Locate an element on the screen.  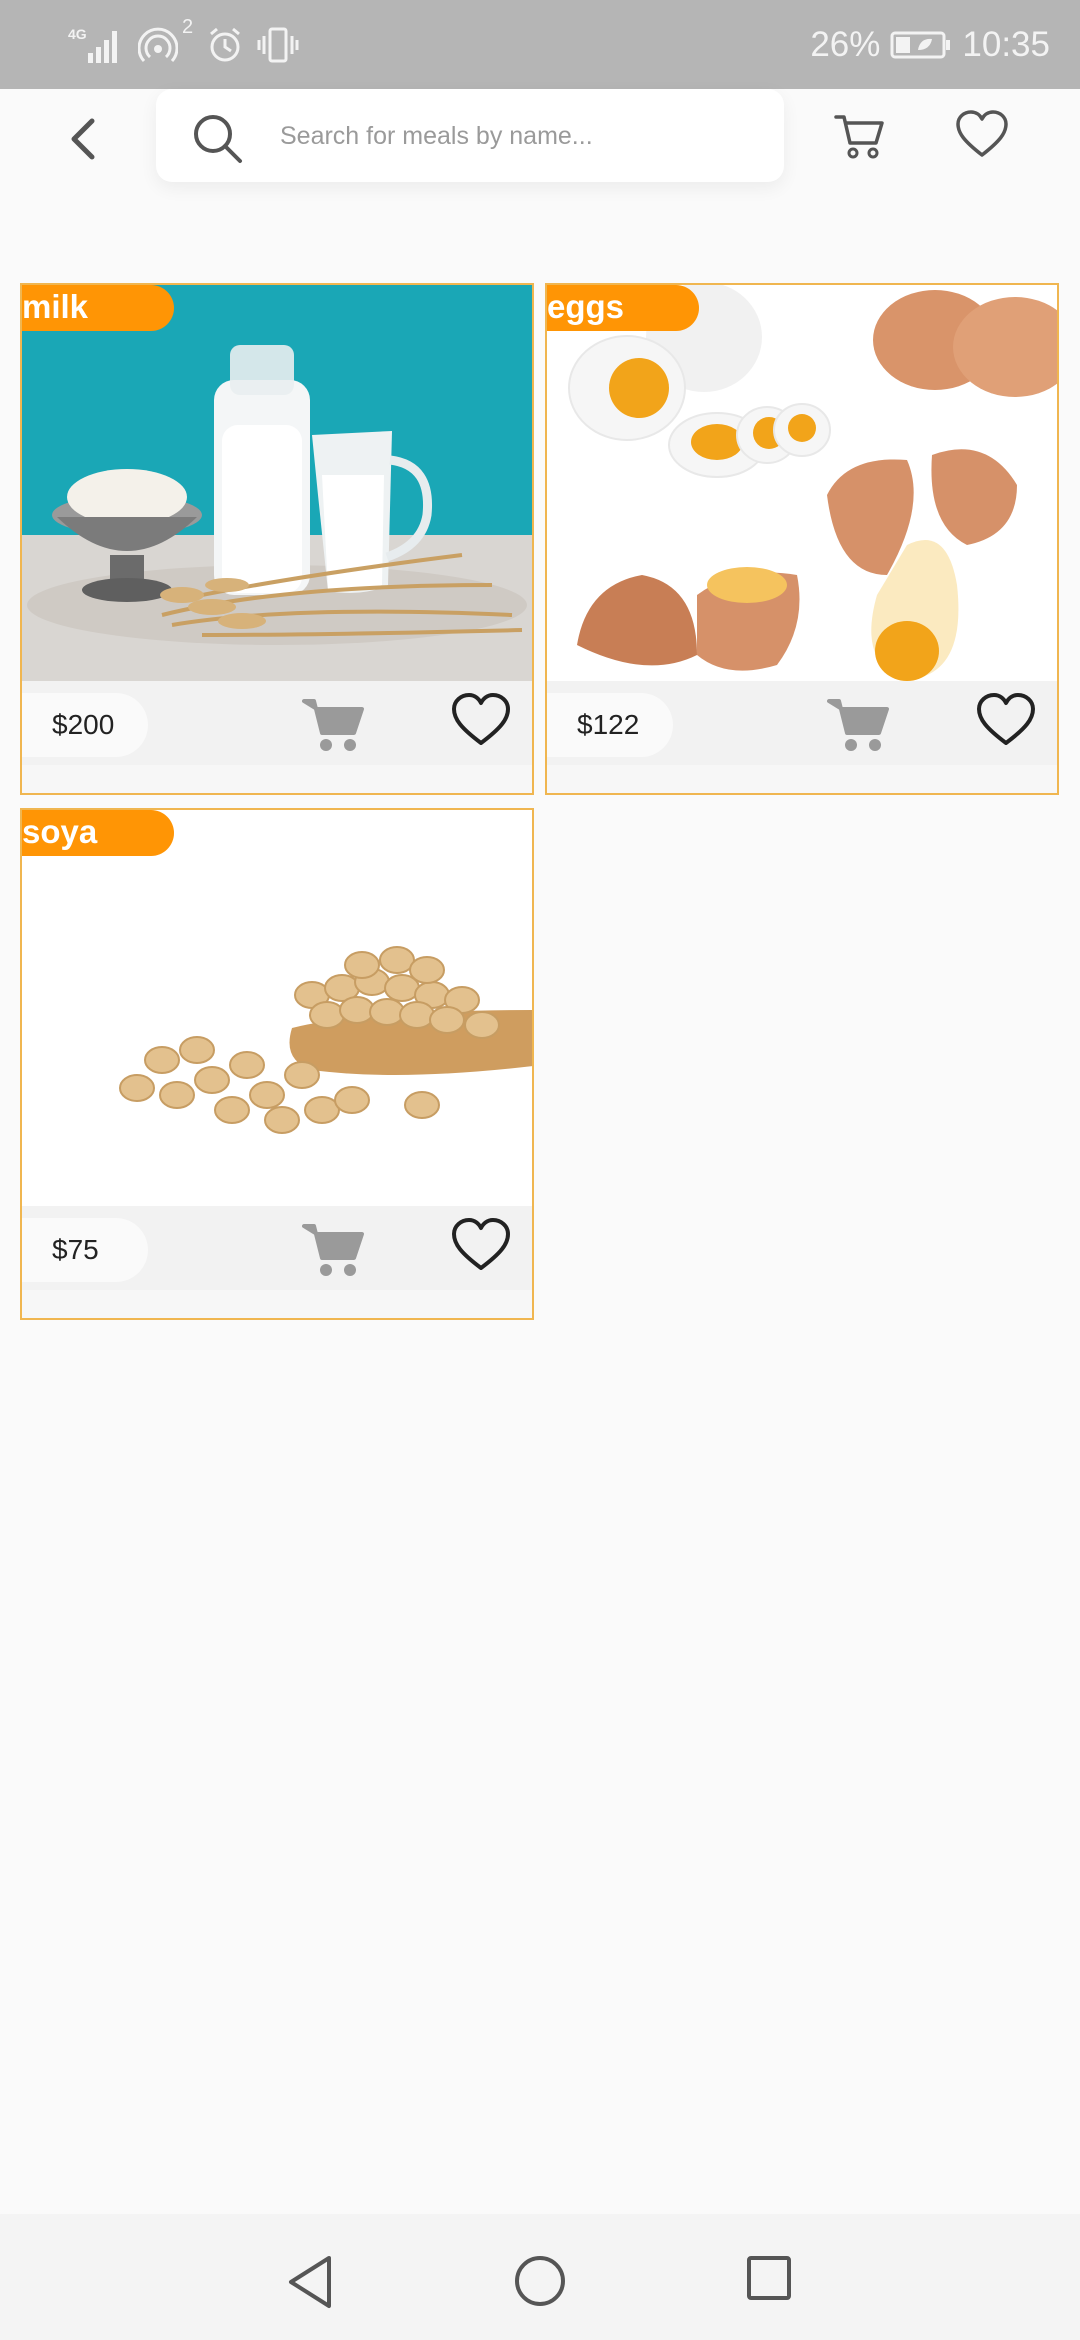
product-card-soya: soya $75 is located at coordinates (277, 1064).